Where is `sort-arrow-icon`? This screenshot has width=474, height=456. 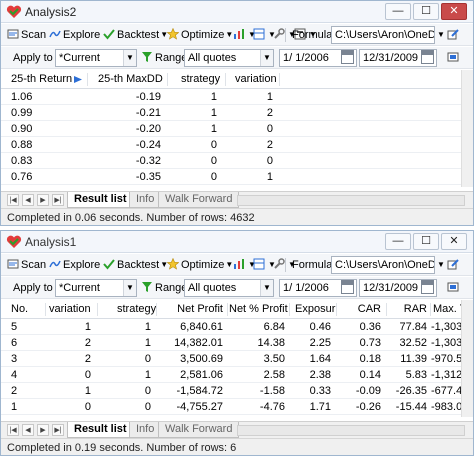 sort-arrow-icon is located at coordinates (78, 79).